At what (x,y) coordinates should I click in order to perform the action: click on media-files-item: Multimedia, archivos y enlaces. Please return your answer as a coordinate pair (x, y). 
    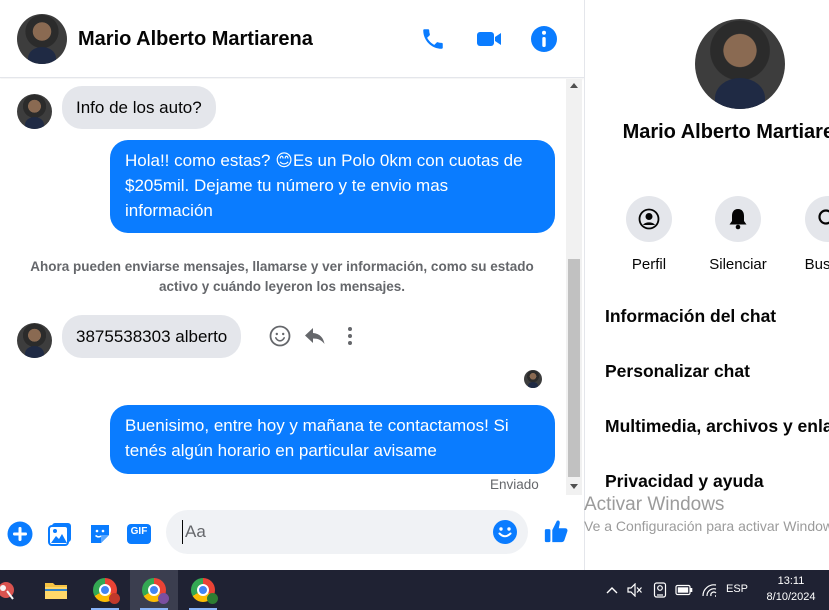
    Looking at the image, I should click on (717, 426).